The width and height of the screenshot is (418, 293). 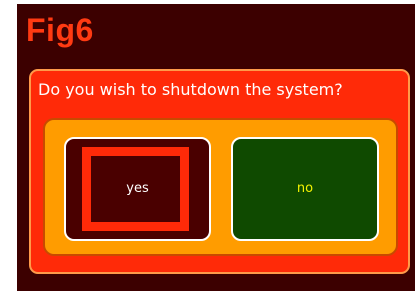 I want to click on yes-button-label: yes, so click(x=137, y=188).